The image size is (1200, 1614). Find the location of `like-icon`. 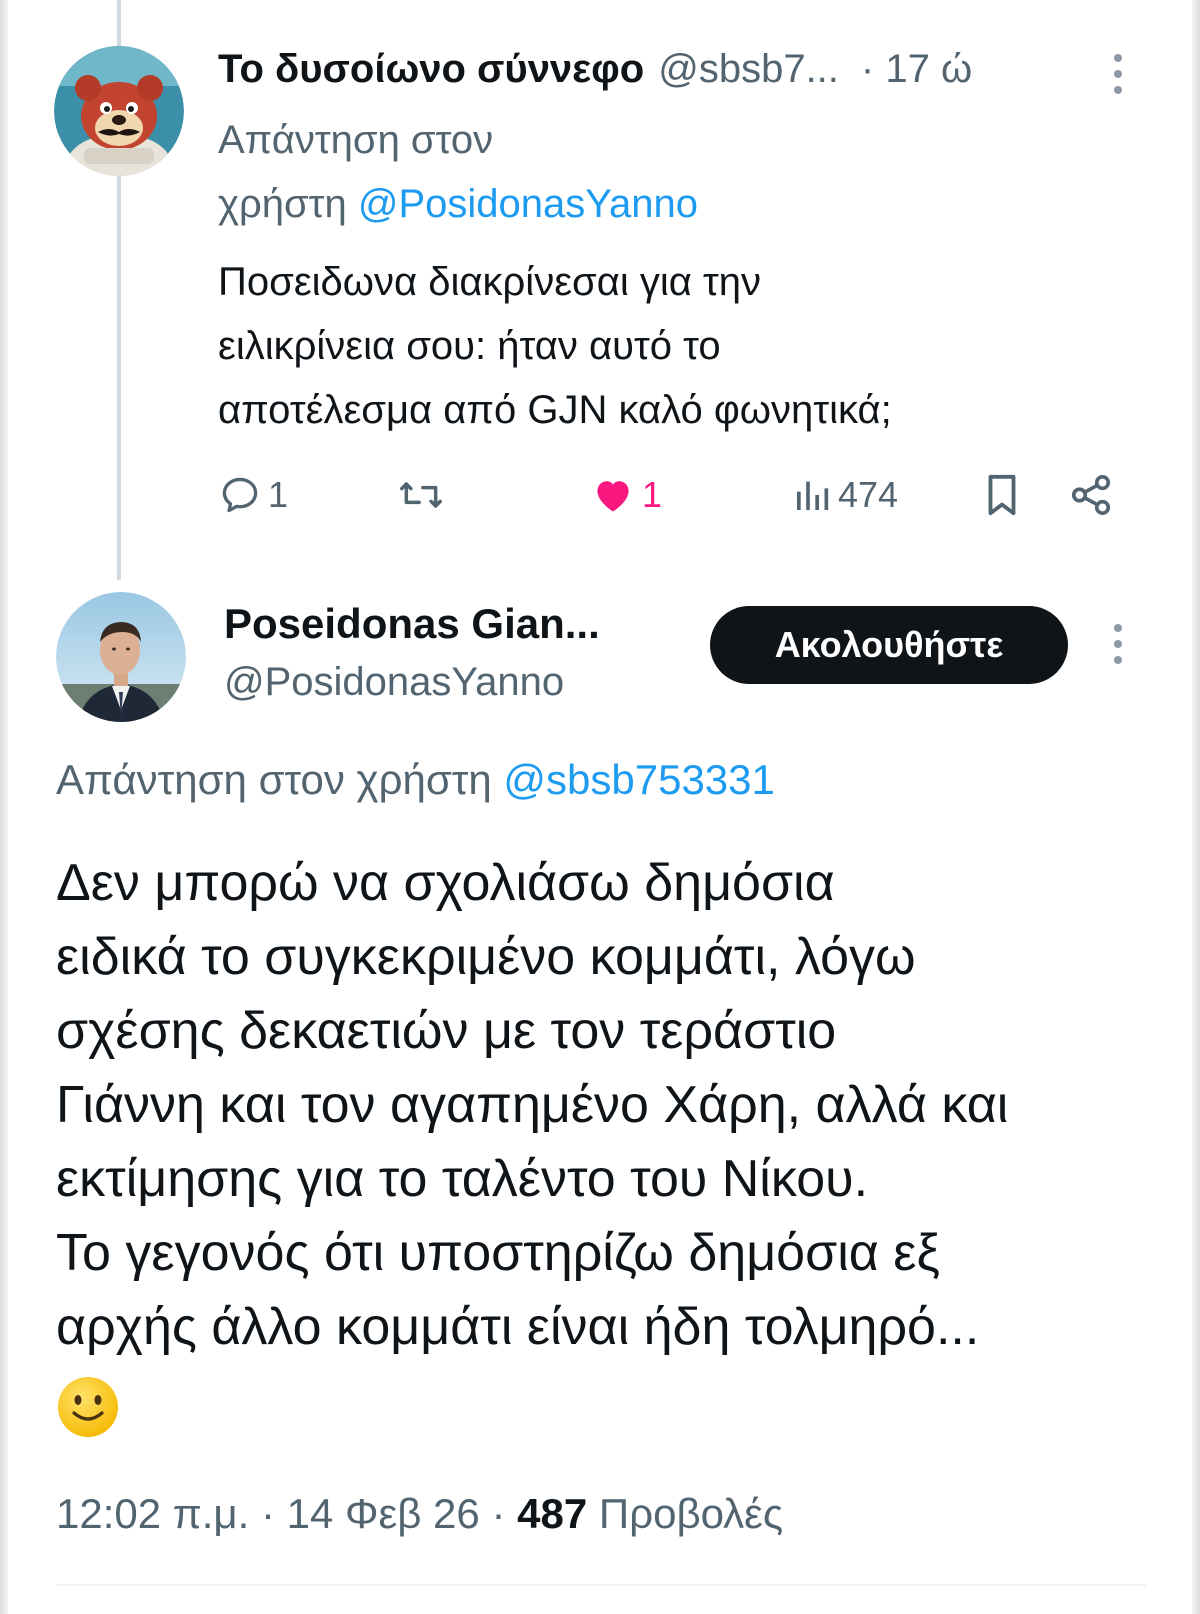

like-icon is located at coordinates (613, 496).